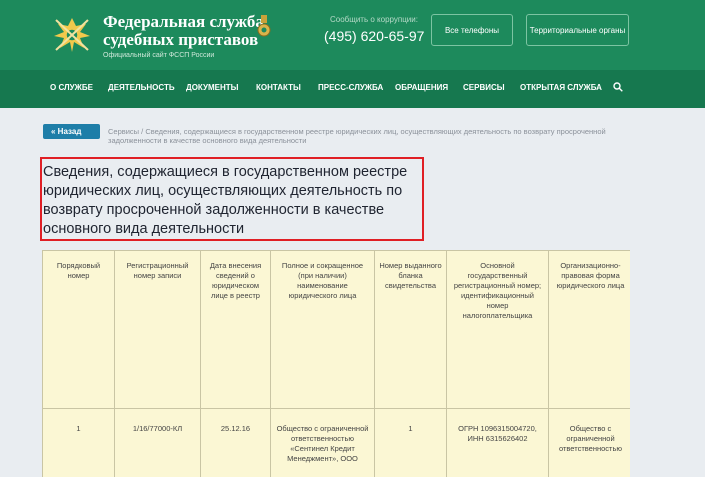 The height and width of the screenshot is (477, 705). I want to click on nav-press: ПРЕСС-СЛУЖБА, so click(350, 87).